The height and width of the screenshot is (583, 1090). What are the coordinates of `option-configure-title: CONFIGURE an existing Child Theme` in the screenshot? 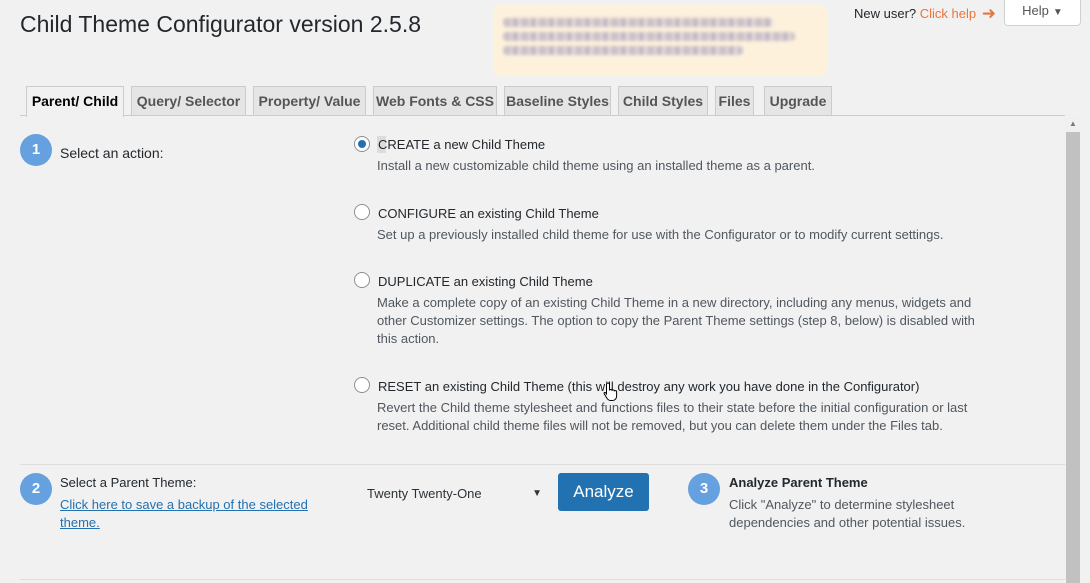 It's located at (488, 213).